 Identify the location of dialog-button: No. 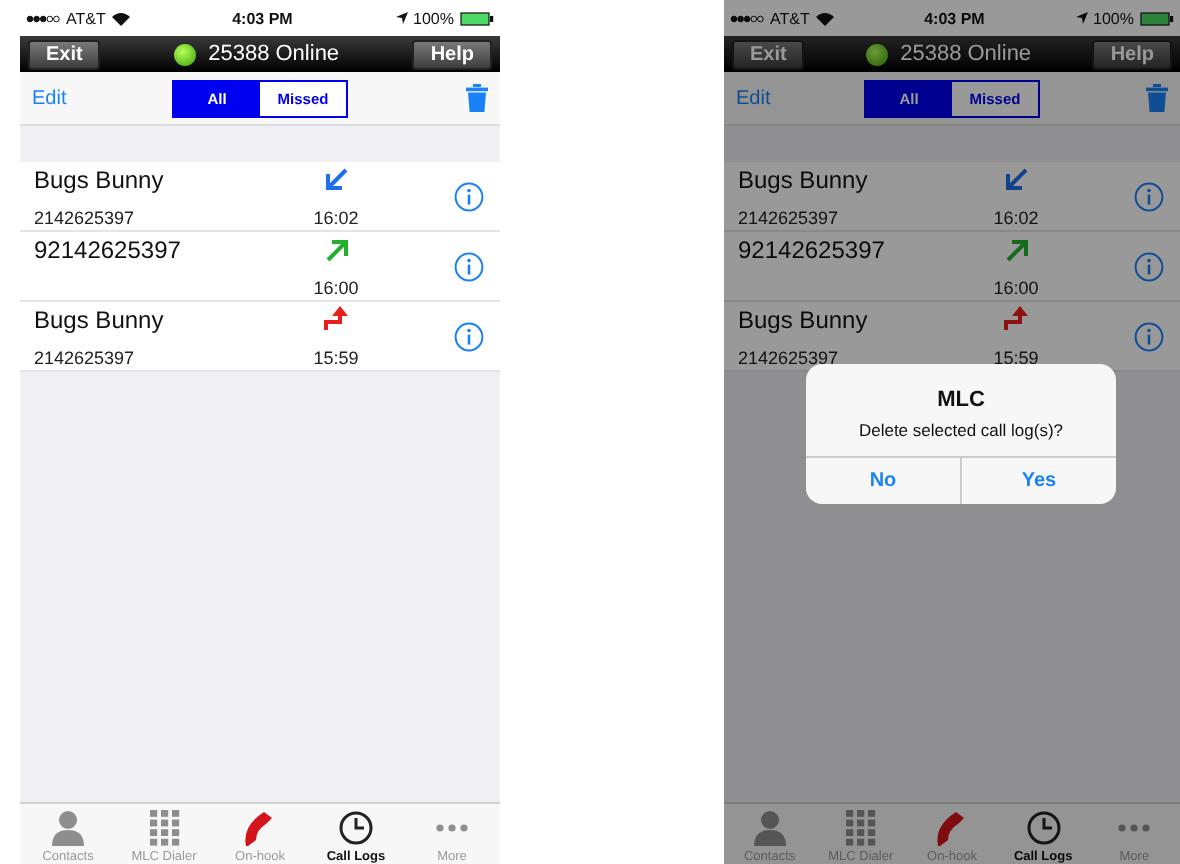
(883, 481).